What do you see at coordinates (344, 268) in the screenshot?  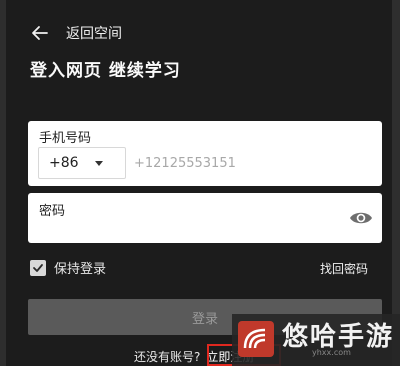 I see `forgot-password-link: 找回密码` at bounding box center [344, 268].